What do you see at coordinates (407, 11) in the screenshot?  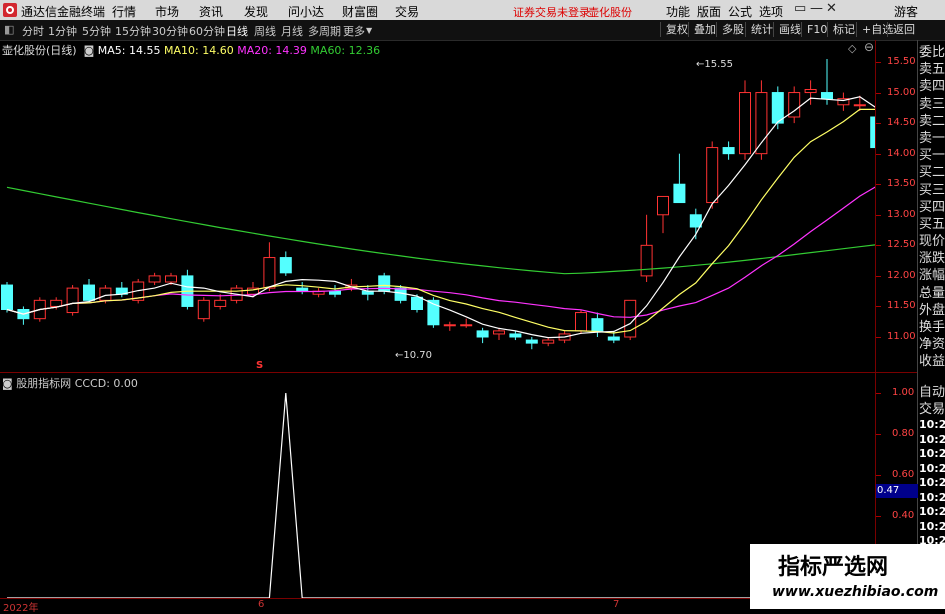 I see `menu-trade: 交易` at bounding box center [407, 11].